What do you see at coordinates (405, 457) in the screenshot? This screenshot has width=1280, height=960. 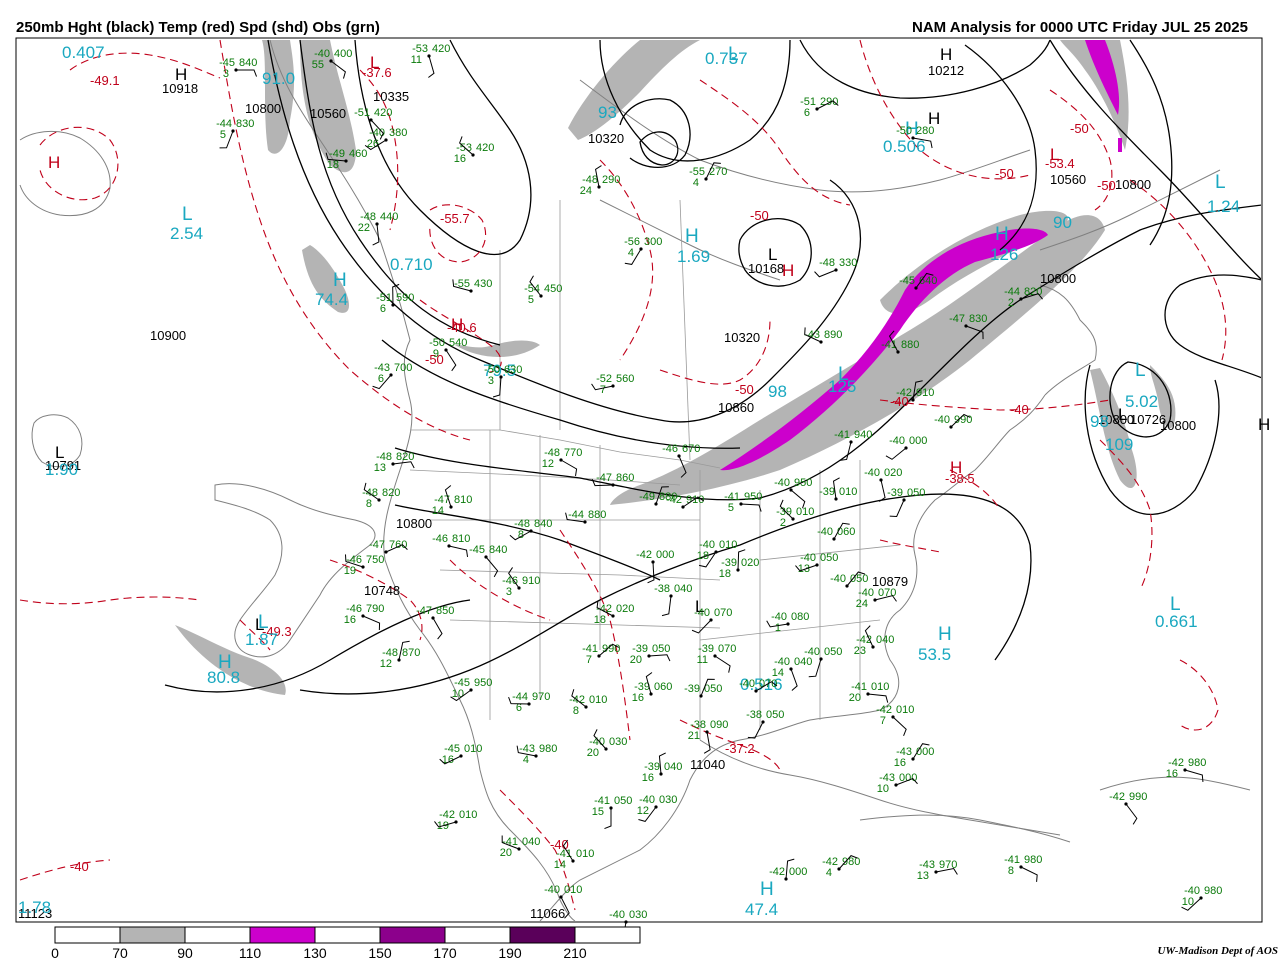 I see `obs-height: 820` at bounding box center [405, 457].